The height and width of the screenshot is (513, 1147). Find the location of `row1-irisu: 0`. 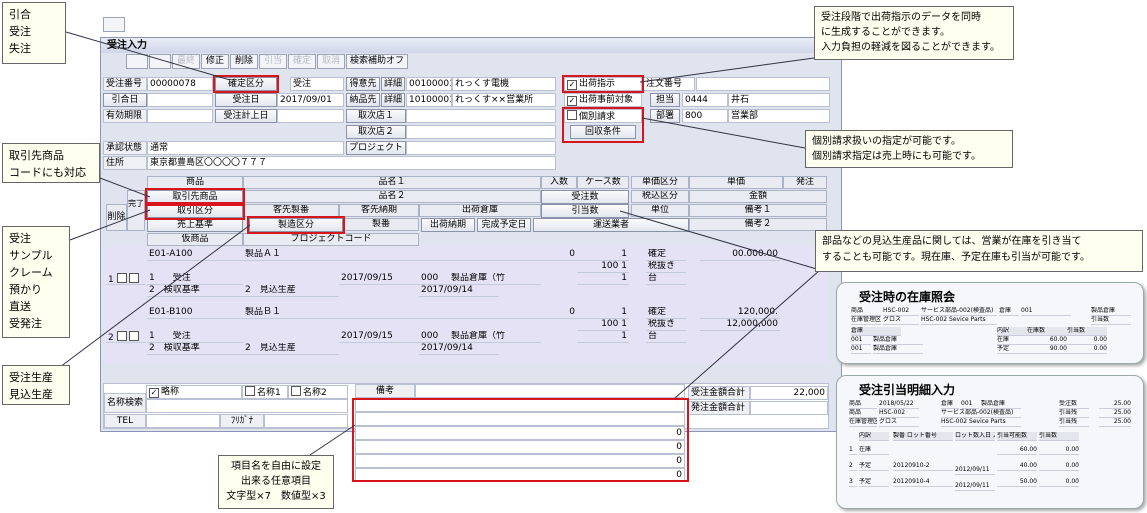

row1-irisu: 0 is located at coordinates (559, 255).